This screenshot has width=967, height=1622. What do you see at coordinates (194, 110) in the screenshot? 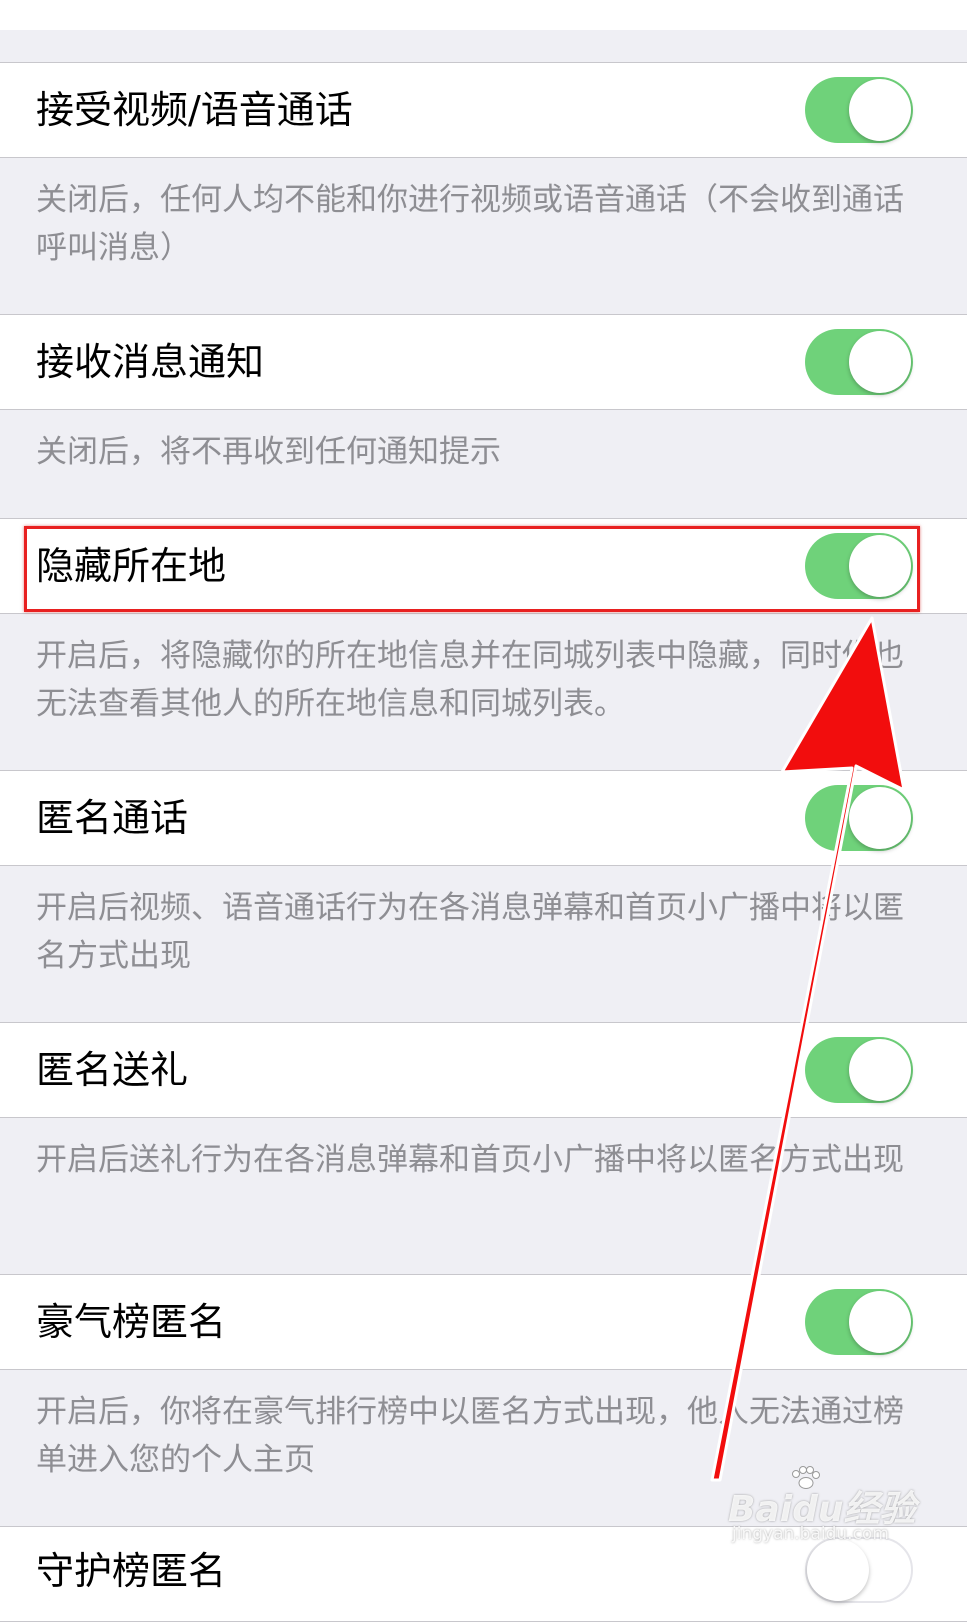
I see `setting-label: 接受视频/语音通话` at bounding box center [194, 110].